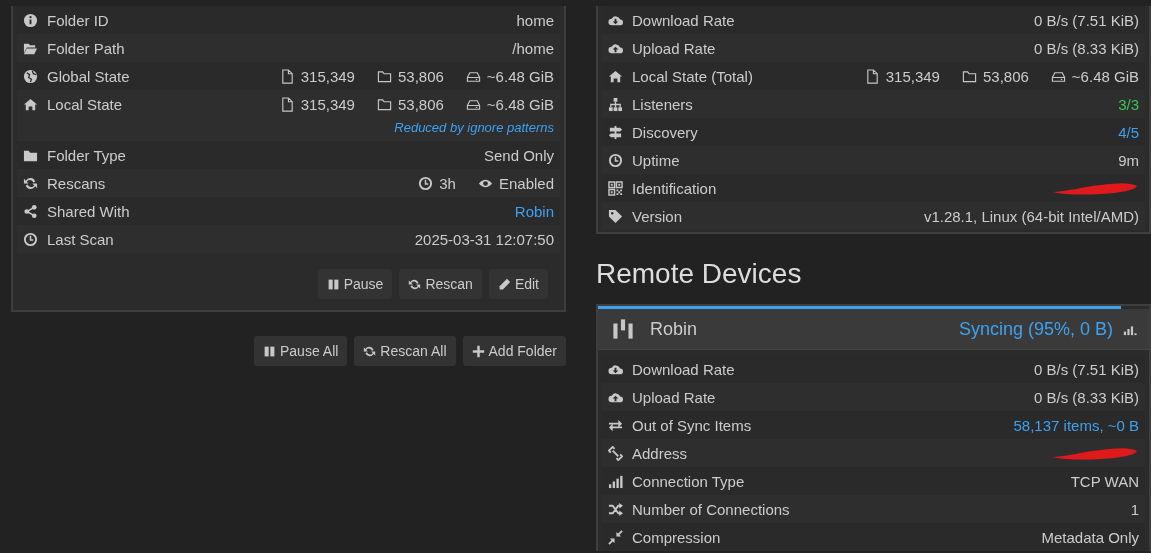  Describe the element at coordinates (1090, 537) in the screenshot. I see `value-text: Metadata Only` at that location.